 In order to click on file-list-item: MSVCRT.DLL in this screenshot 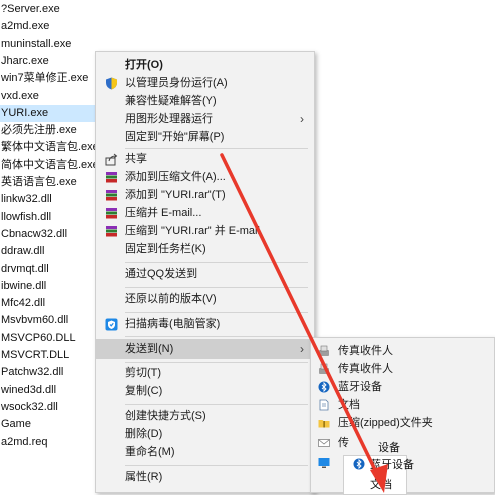, I will do `click(34, 355)`.